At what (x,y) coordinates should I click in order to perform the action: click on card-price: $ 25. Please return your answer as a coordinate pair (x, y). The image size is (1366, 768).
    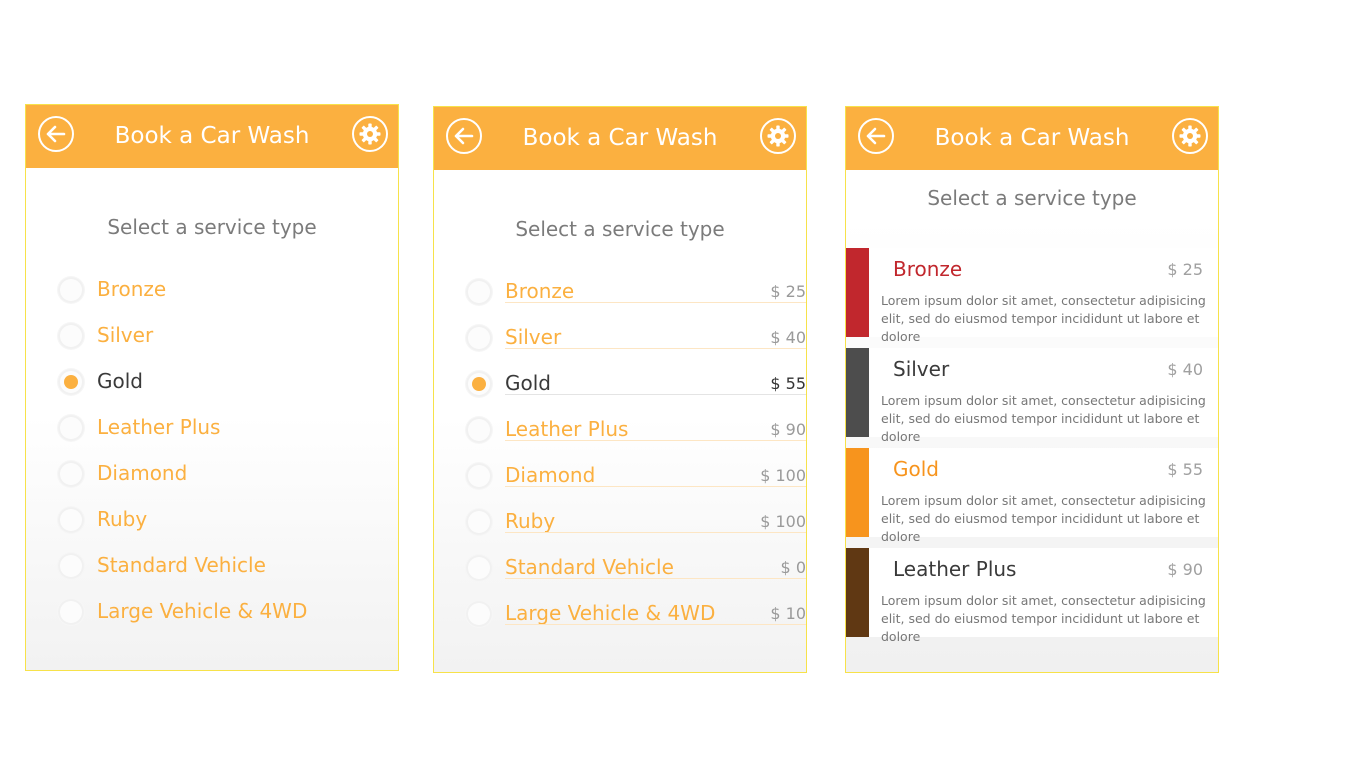
    Looking at the image, I should click on (1185, 269).